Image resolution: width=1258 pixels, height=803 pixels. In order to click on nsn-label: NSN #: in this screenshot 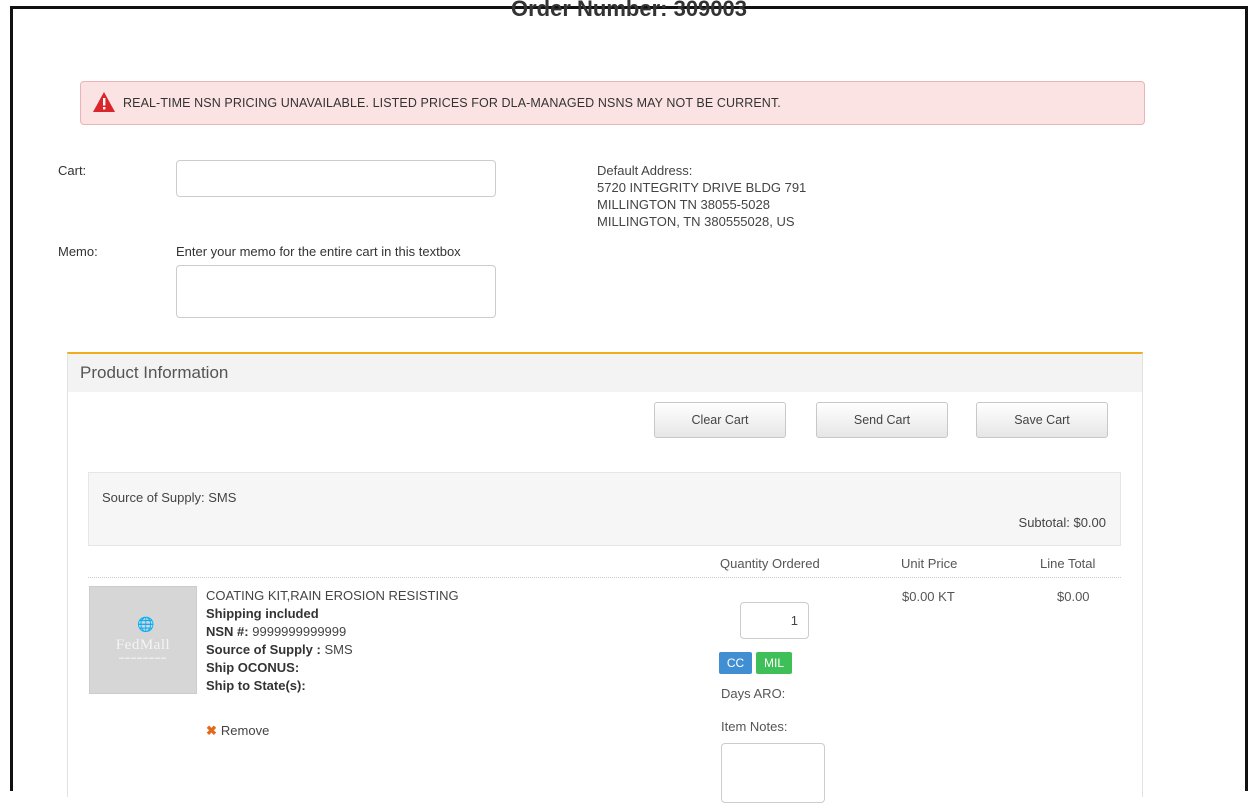, I will do `click(227, 631)`.